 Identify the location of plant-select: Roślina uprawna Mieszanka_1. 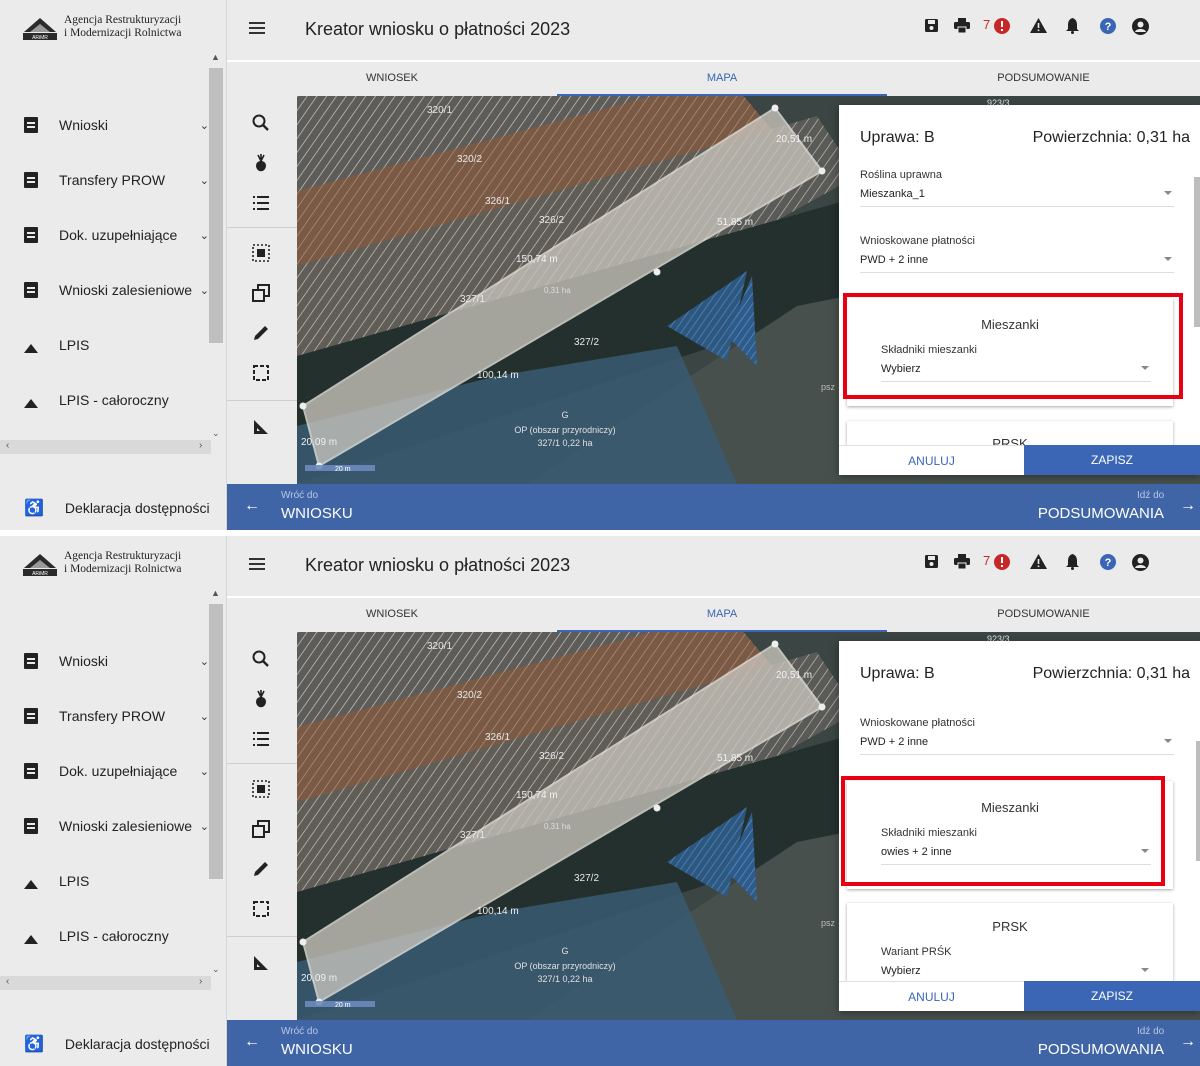
(1017, 188).